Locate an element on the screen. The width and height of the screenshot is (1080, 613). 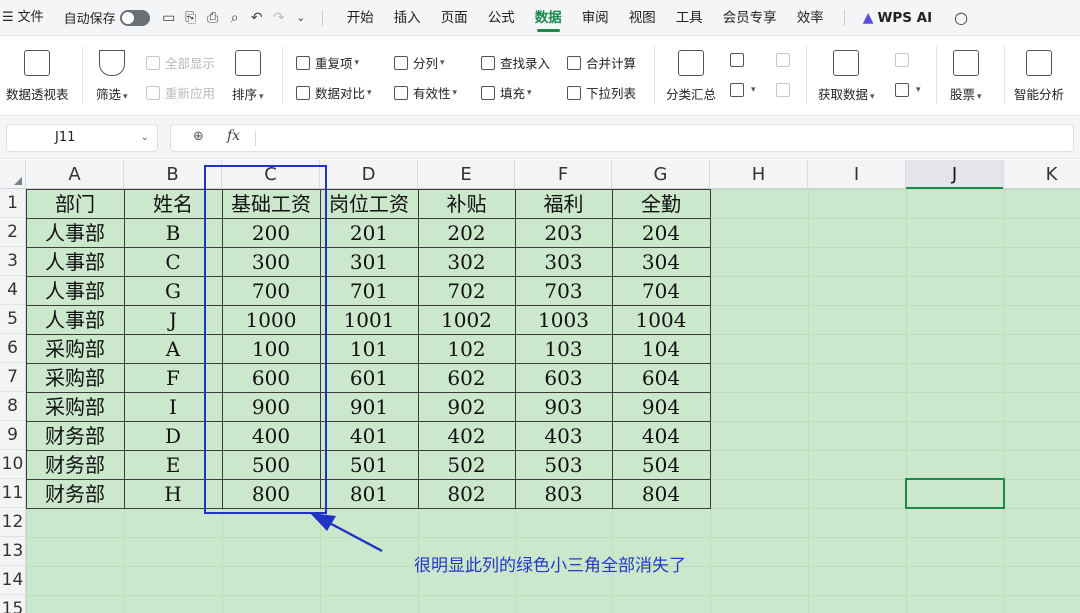
lookup-entry-button: 查找录入 is located at coordinates (515, 62).